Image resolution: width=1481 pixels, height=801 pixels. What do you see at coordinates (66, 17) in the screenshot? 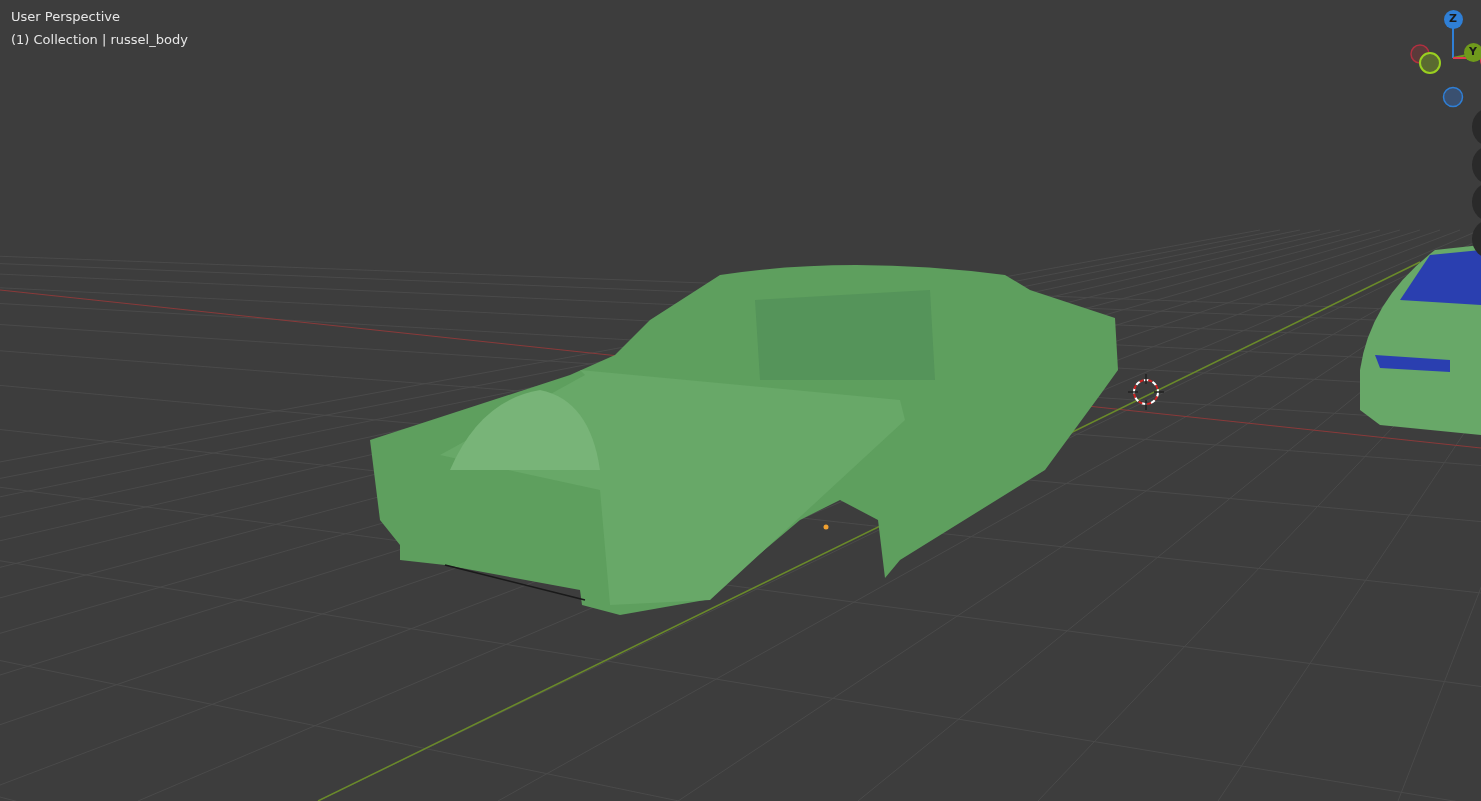
I see `view-name: User Perspective` at bounding box center [66, 17].